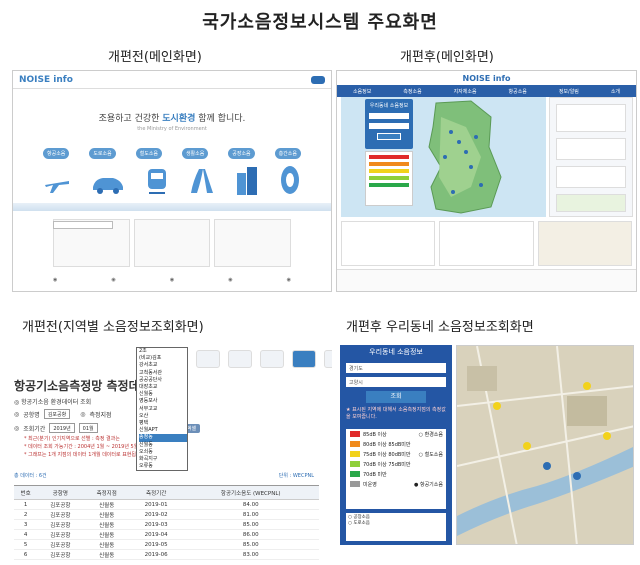  I want to click on table-row: 5 김포공항 신월동 2019-05 85.00, so click(166, 544).